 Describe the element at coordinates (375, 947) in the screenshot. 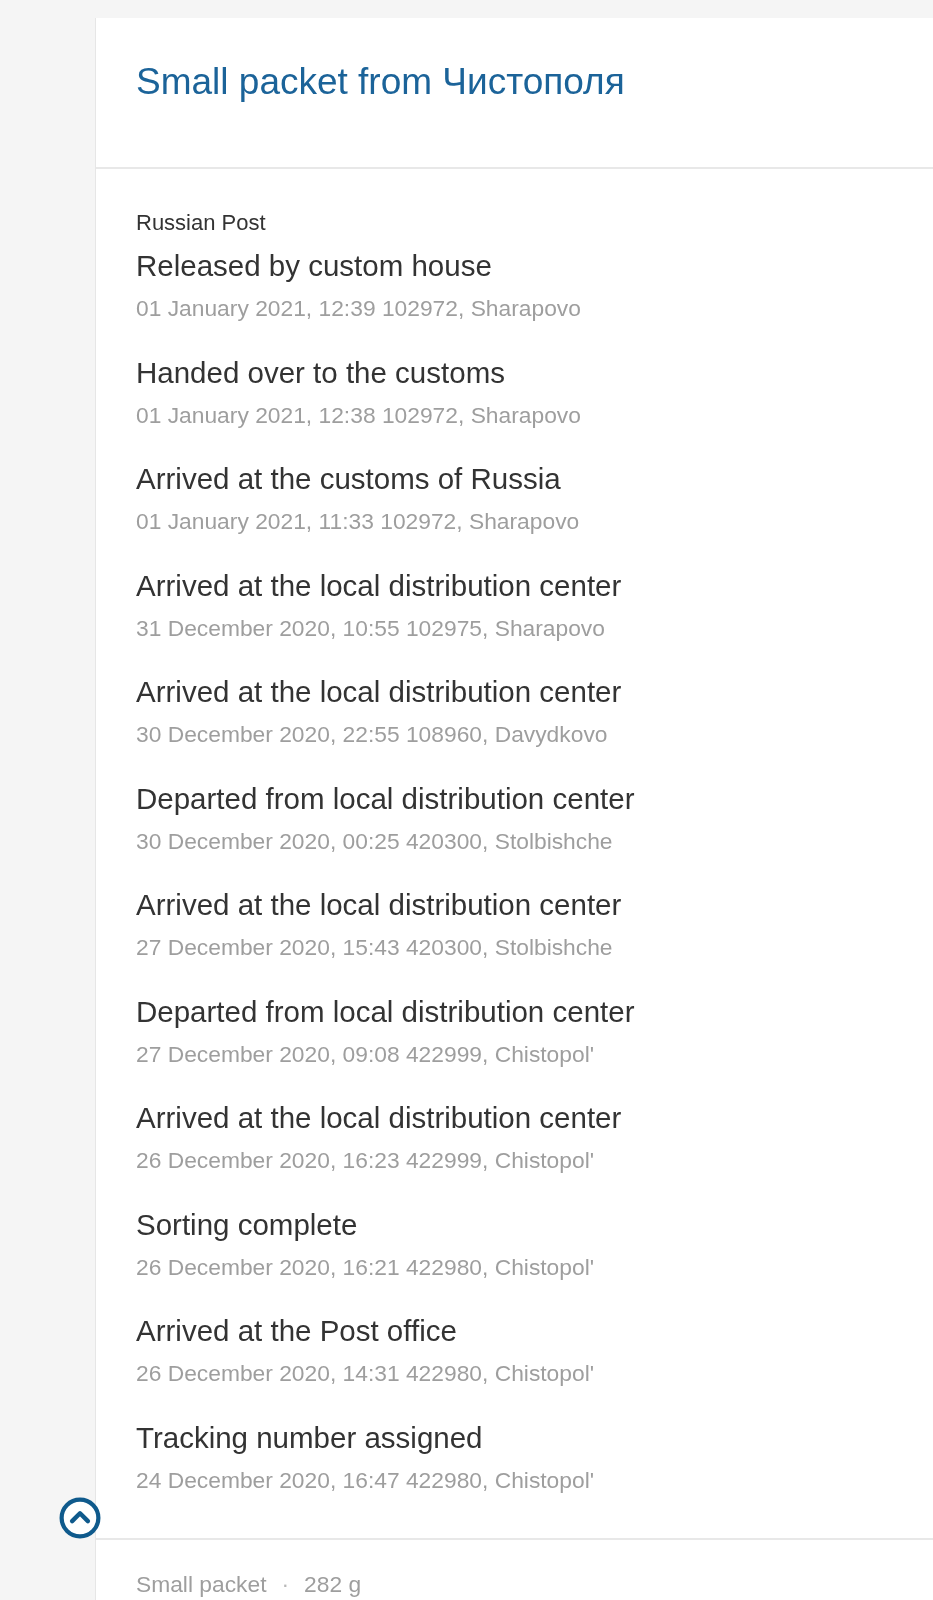

I see `event-details: 27 December 2020, 15:43 420300, Stolbishche` at that location.